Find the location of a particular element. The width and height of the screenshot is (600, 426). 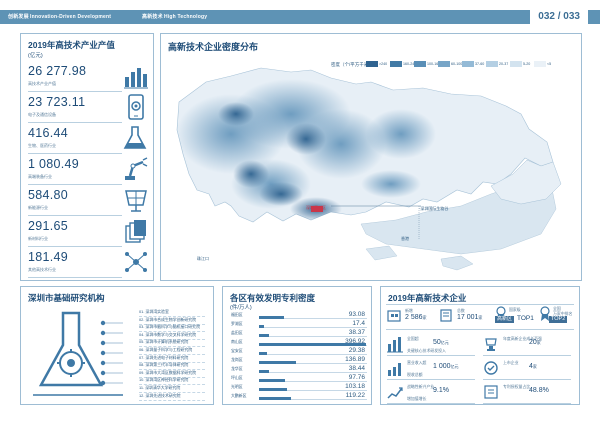

network-nodes-icon is located at coordinates (136, 262).